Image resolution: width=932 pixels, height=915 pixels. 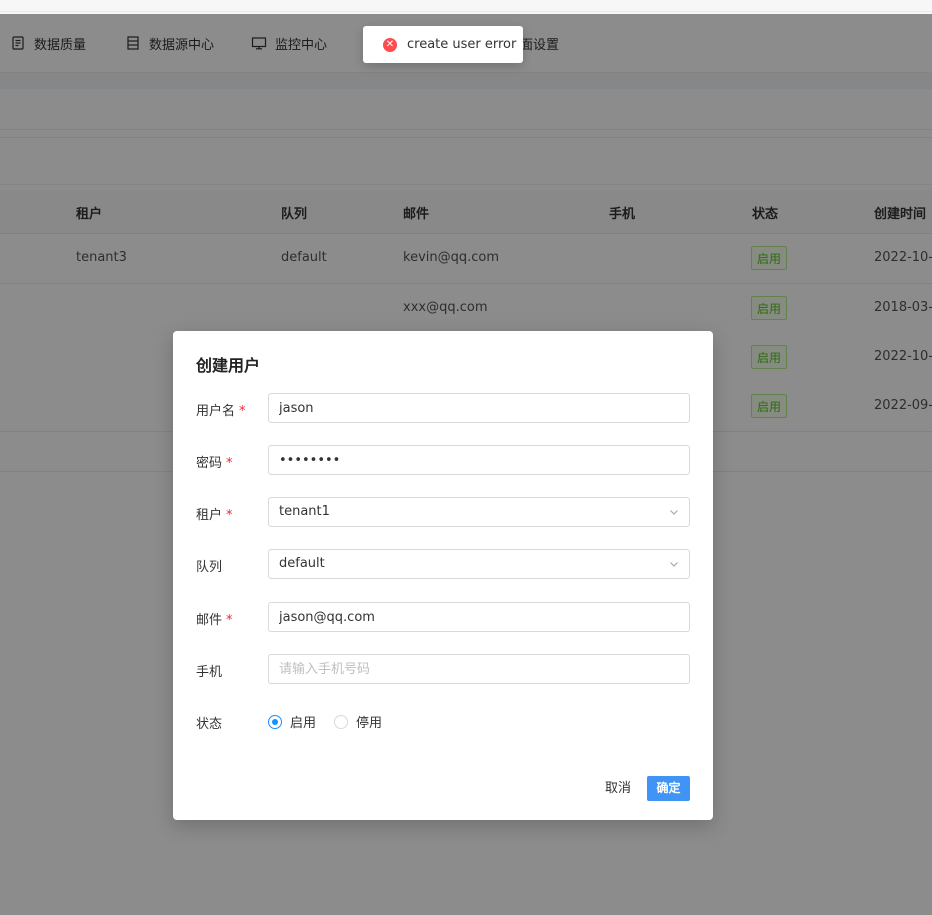 I want to click on queue-label: 队列, so click(x=209, y=565).